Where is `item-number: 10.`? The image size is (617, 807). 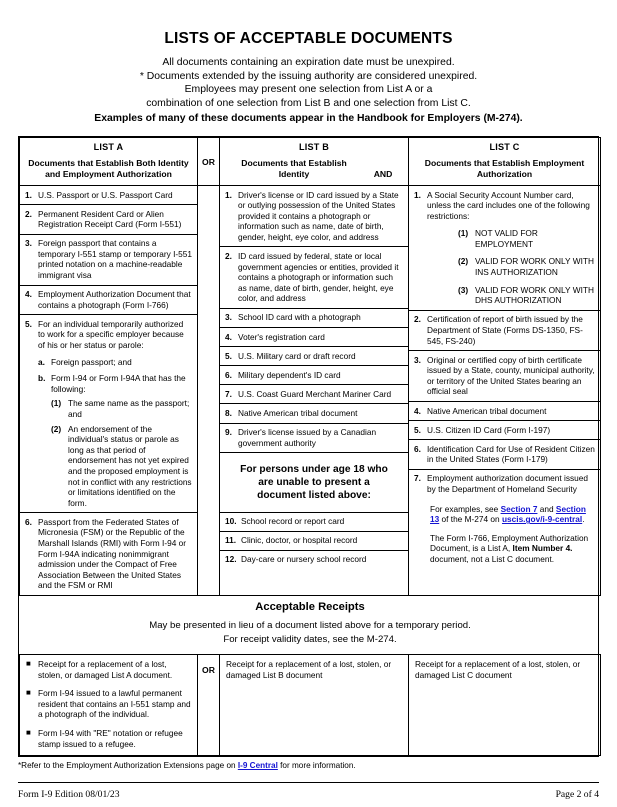 item-number: 10. is located at coordinates (231, 521).